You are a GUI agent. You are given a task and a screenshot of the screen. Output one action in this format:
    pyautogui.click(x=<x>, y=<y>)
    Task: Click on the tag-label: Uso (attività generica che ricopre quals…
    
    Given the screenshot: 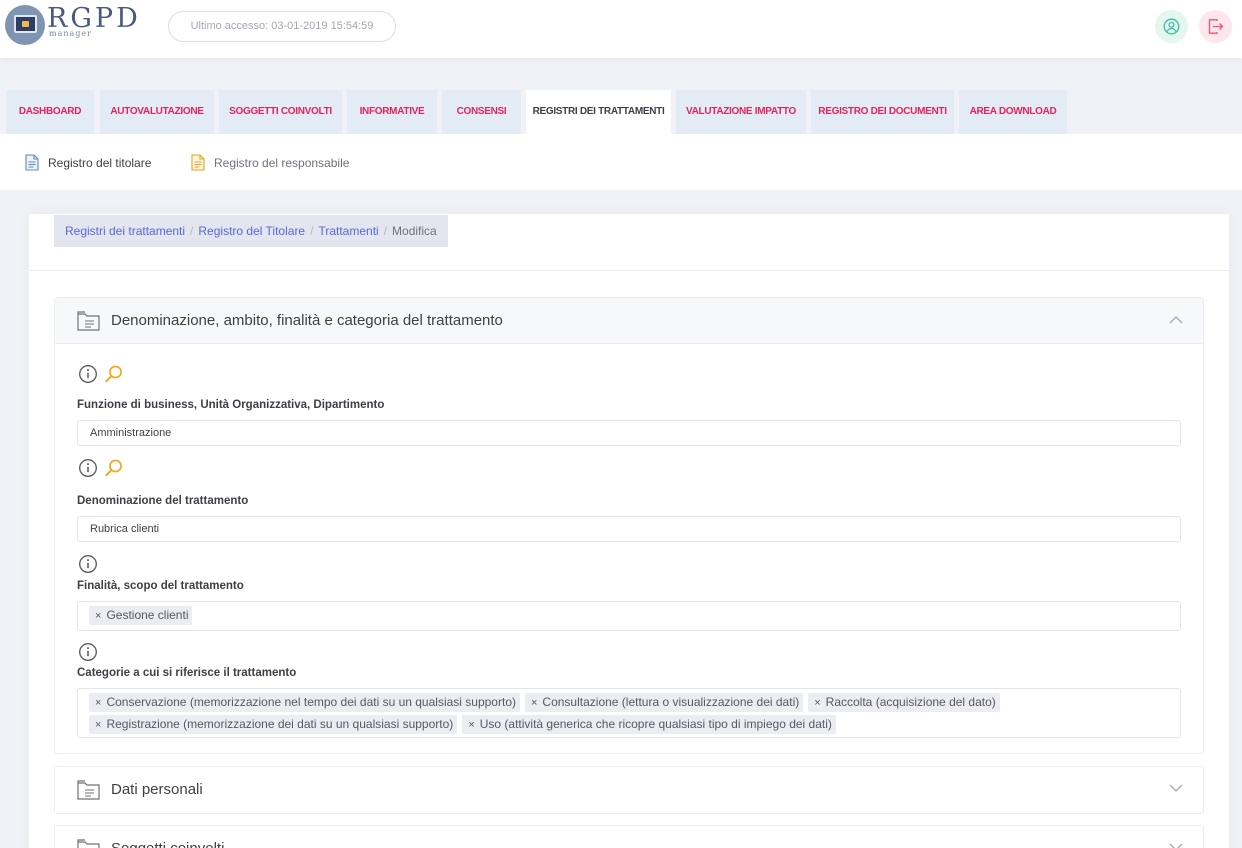 What is the action you would take?
    pyautogui.click(x=655, y=724)
    